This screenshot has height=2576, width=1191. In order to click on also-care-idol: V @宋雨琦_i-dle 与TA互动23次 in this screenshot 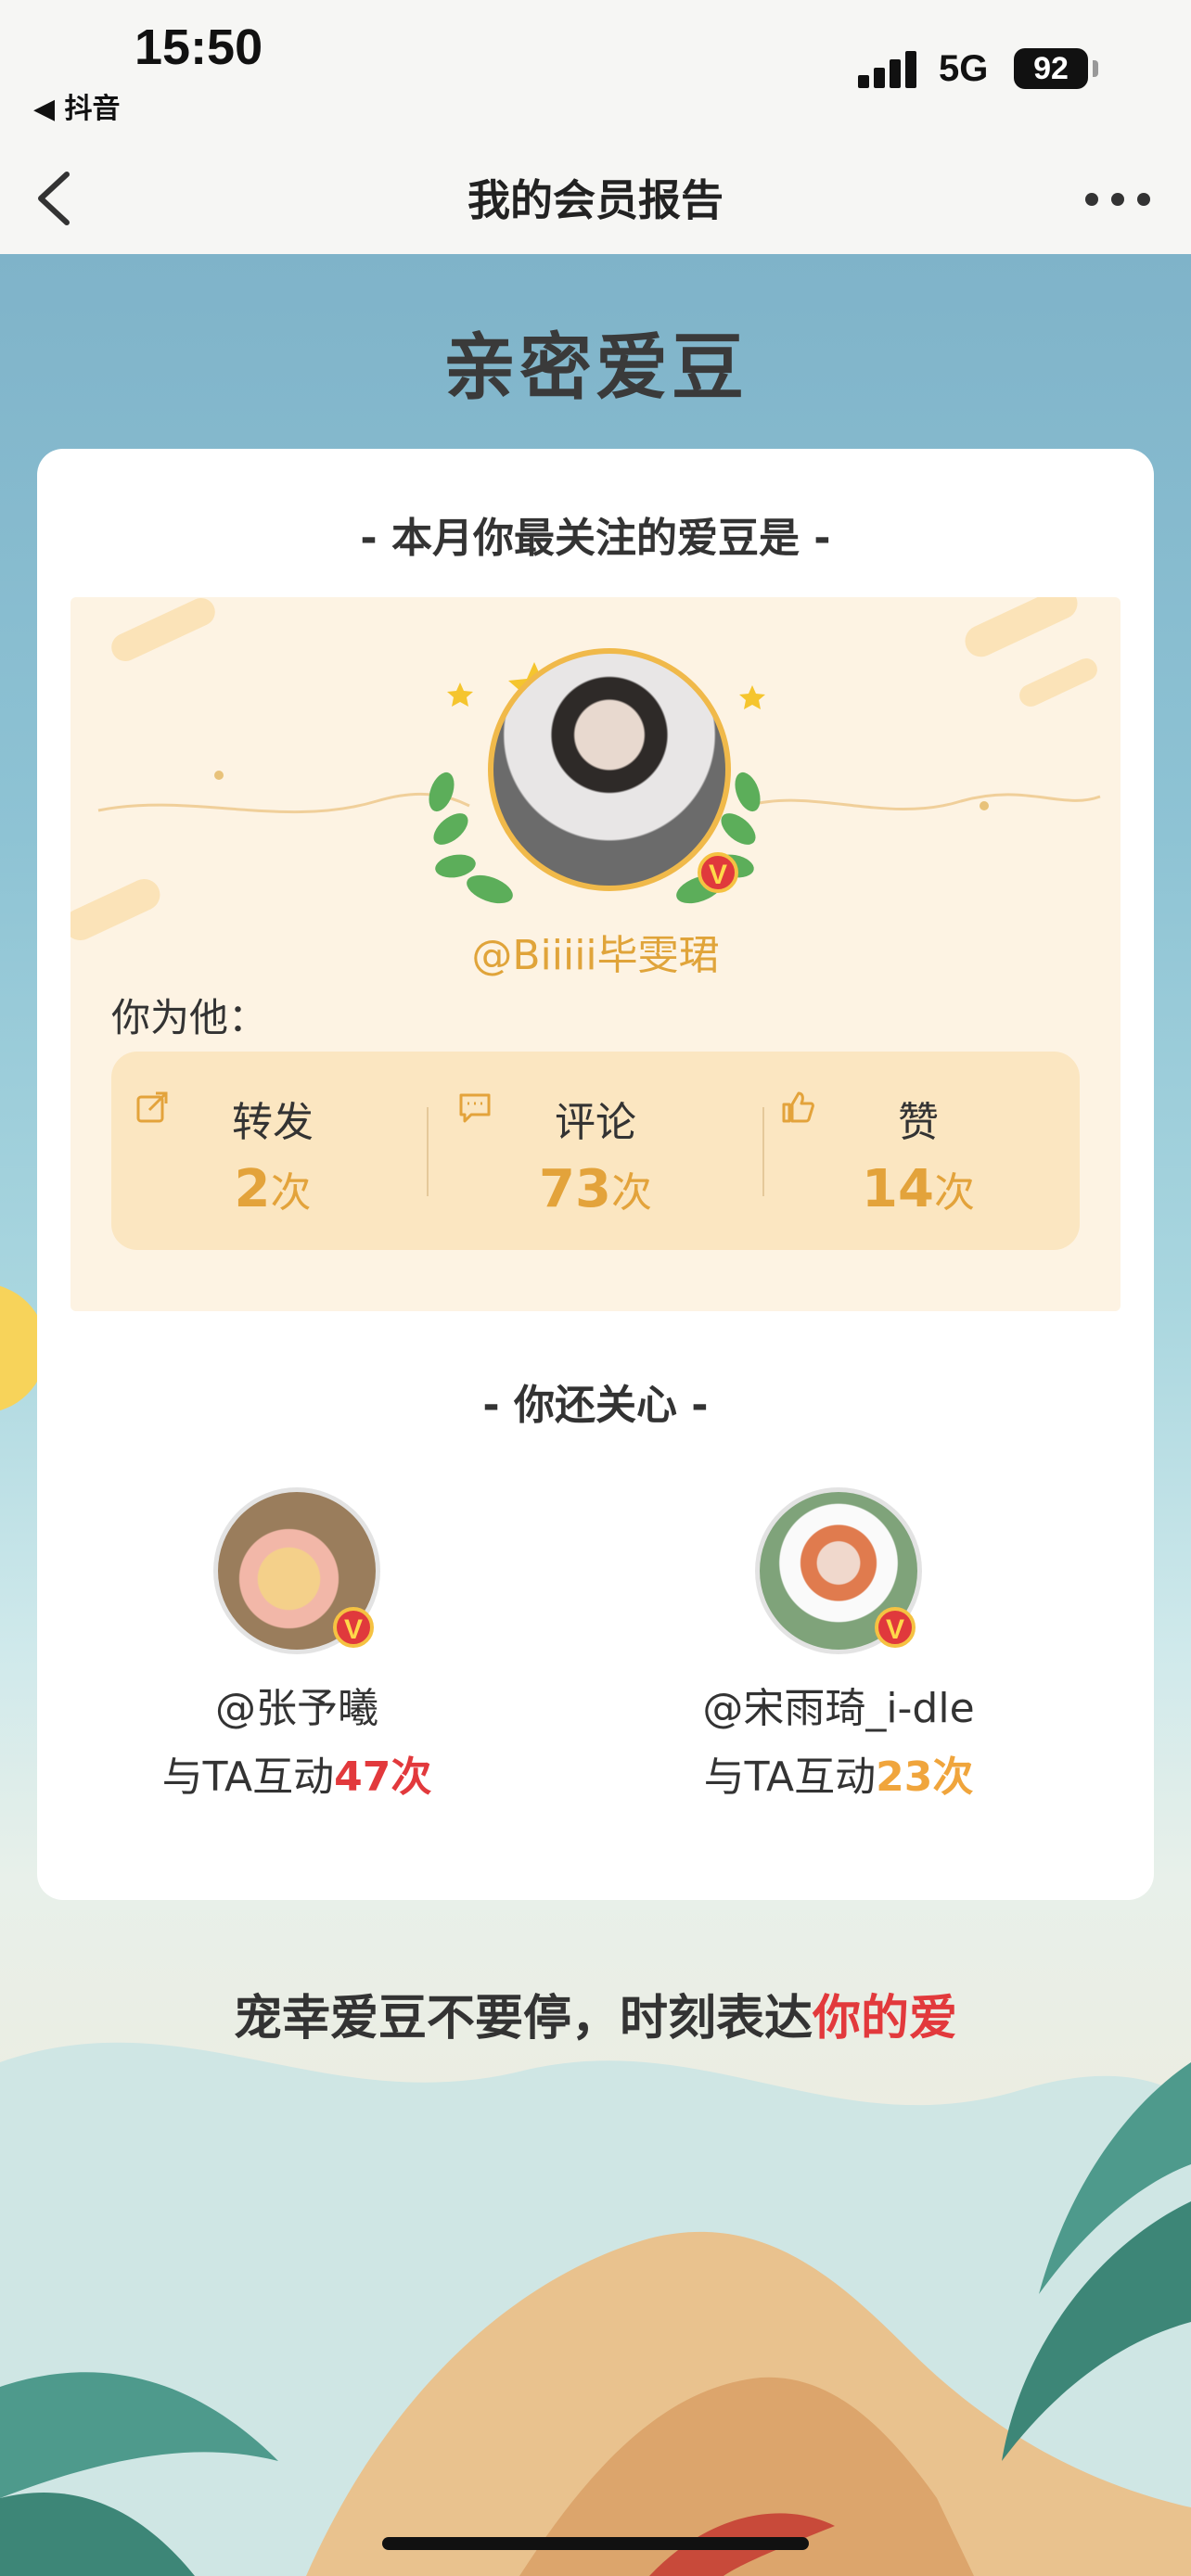, I will do `click(838, 1645)`.